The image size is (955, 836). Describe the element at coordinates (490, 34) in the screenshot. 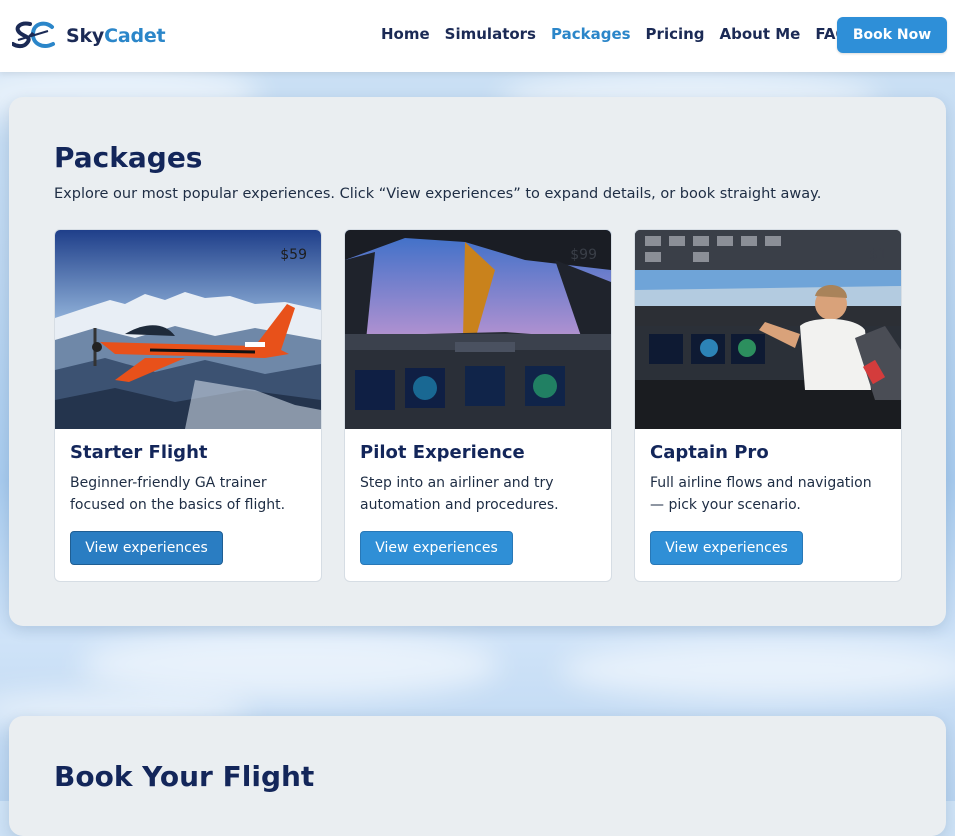

I see `nav-simulators: Simulators` at that location.